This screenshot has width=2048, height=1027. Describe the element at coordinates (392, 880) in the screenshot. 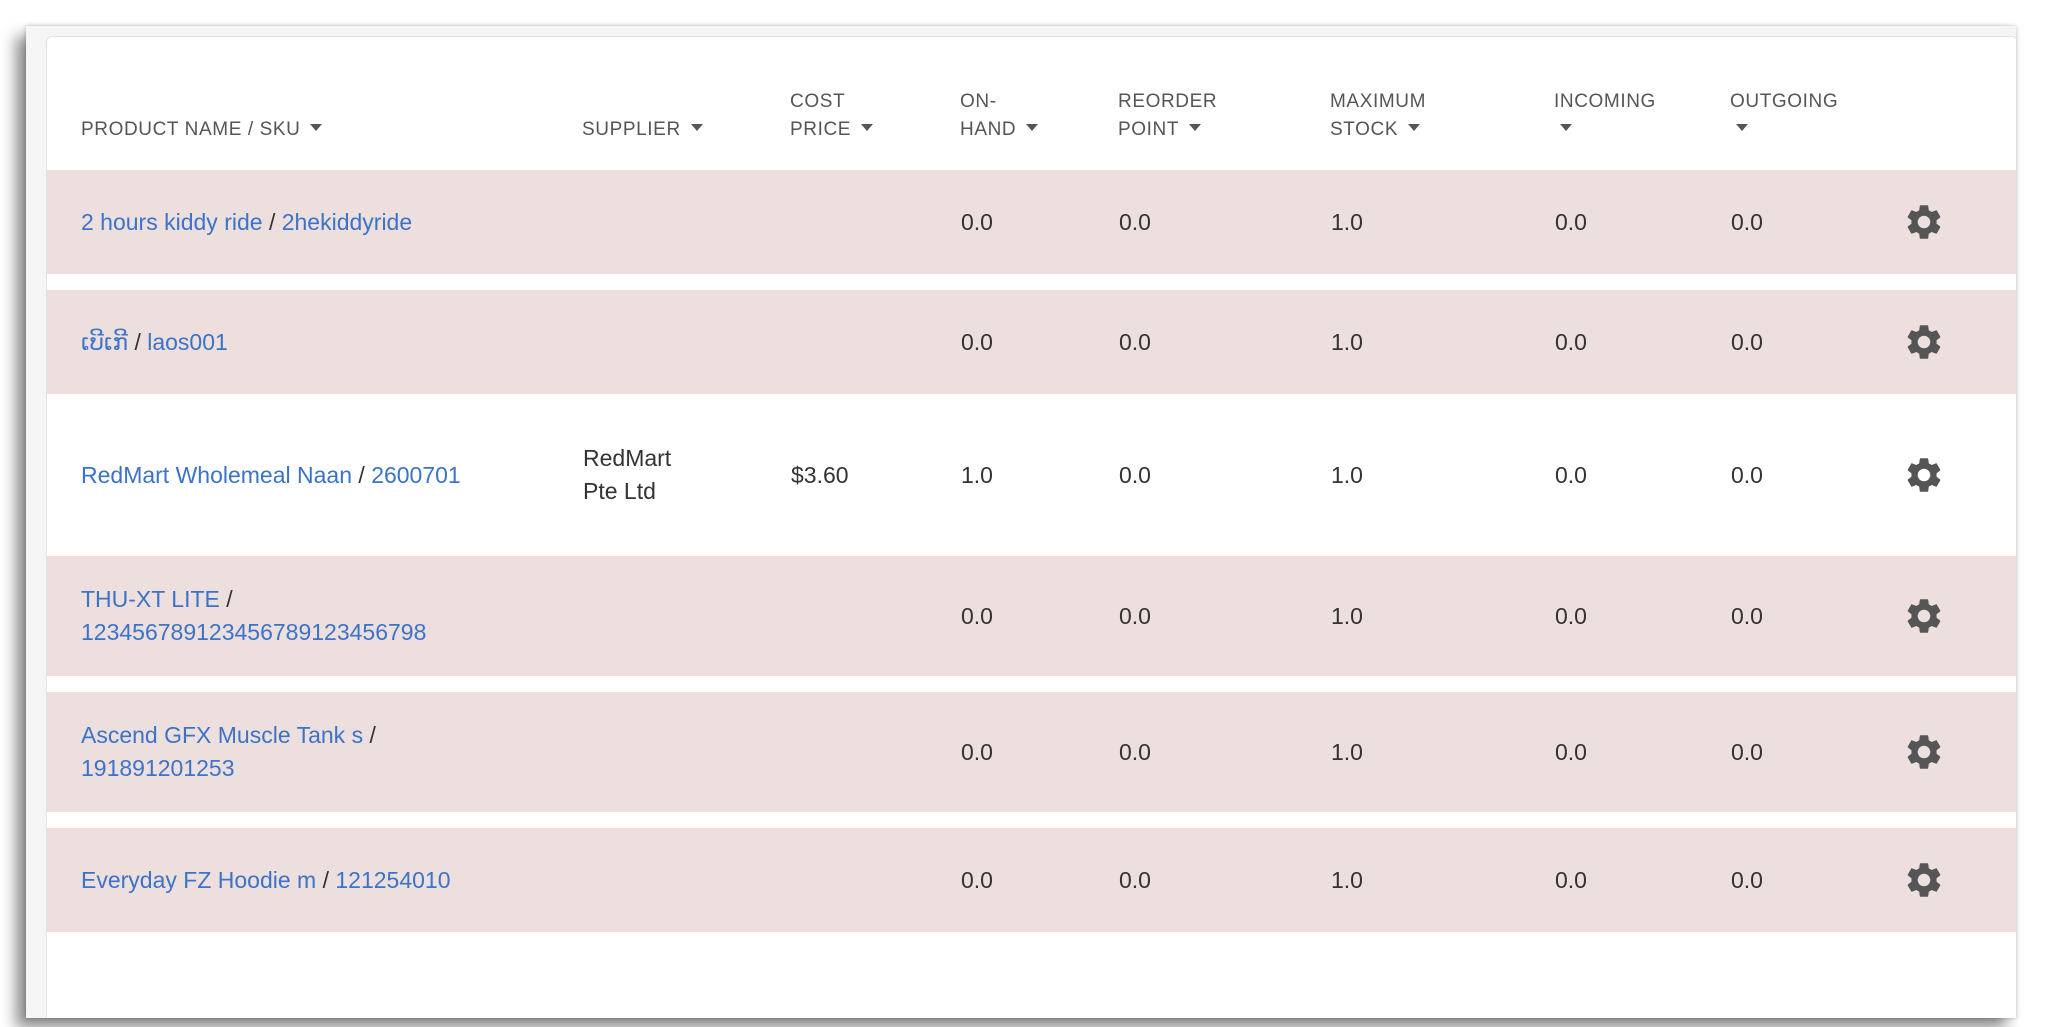

I see `product-sku-link: 121254010` at that location.